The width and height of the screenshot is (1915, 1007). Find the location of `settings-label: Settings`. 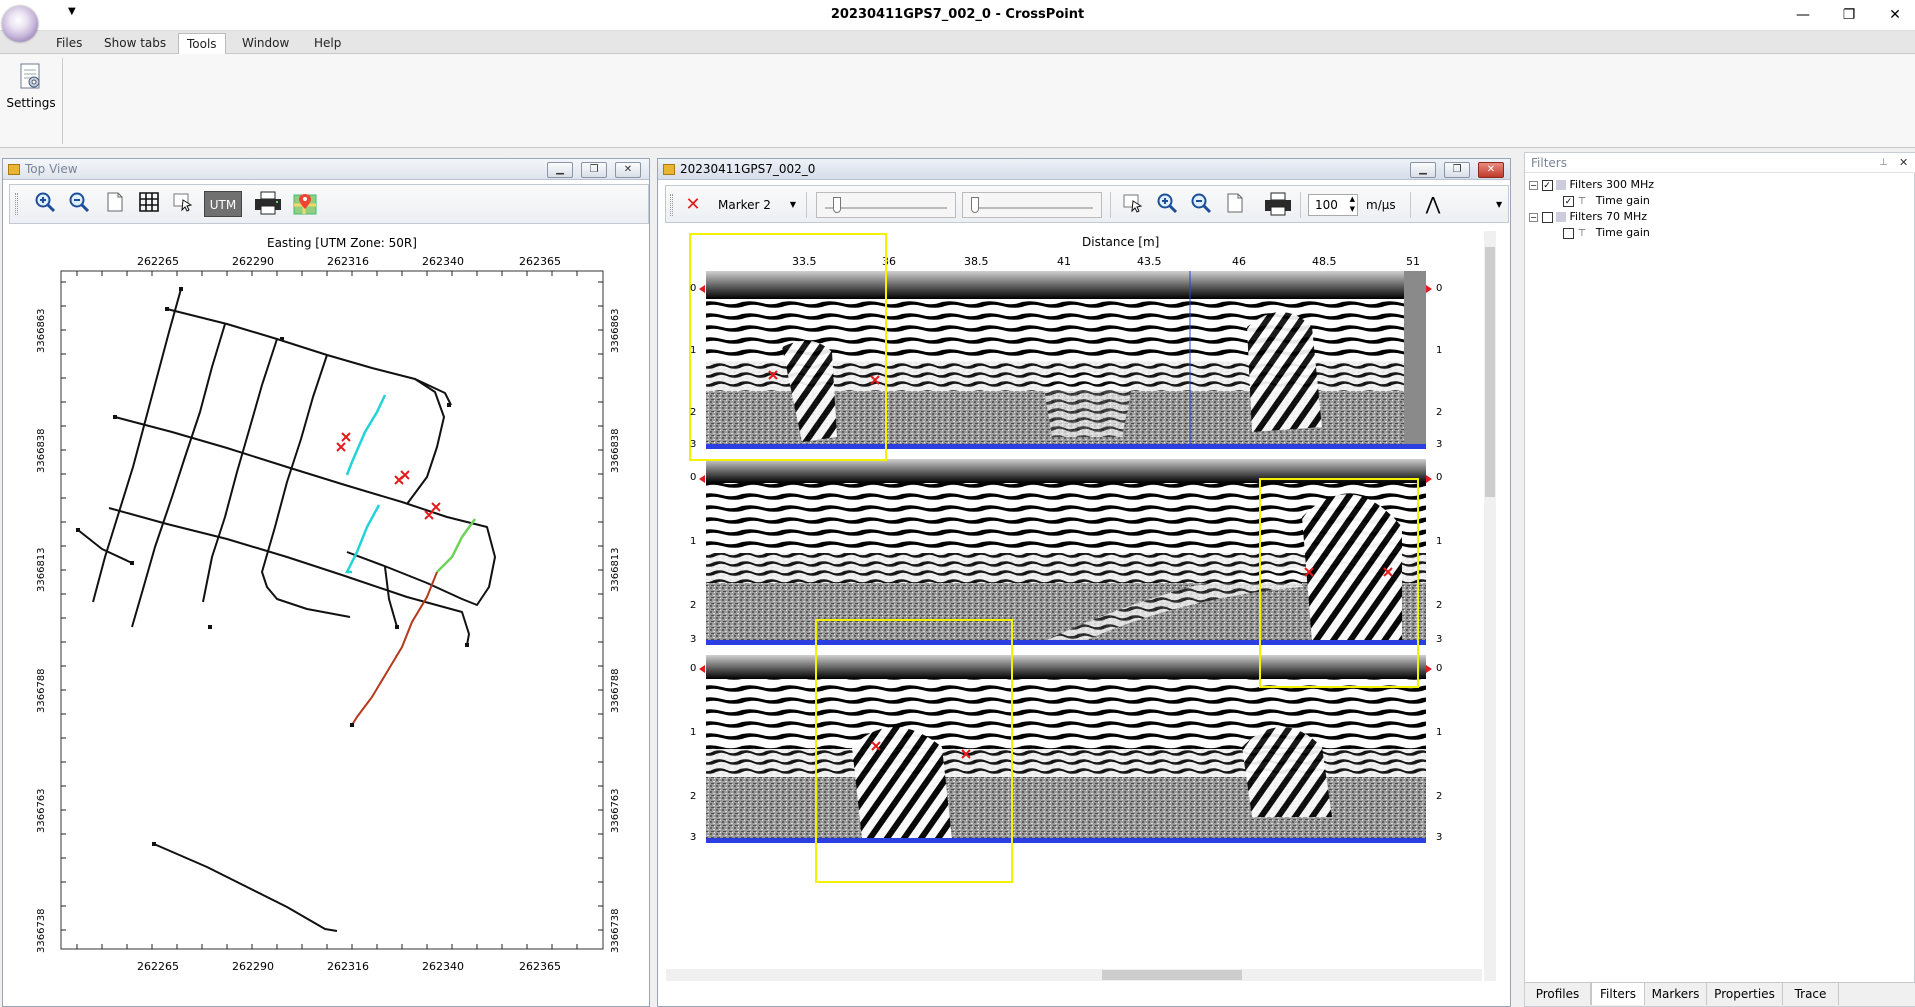

settings-label: Settings is located at coordinates (31, 103).